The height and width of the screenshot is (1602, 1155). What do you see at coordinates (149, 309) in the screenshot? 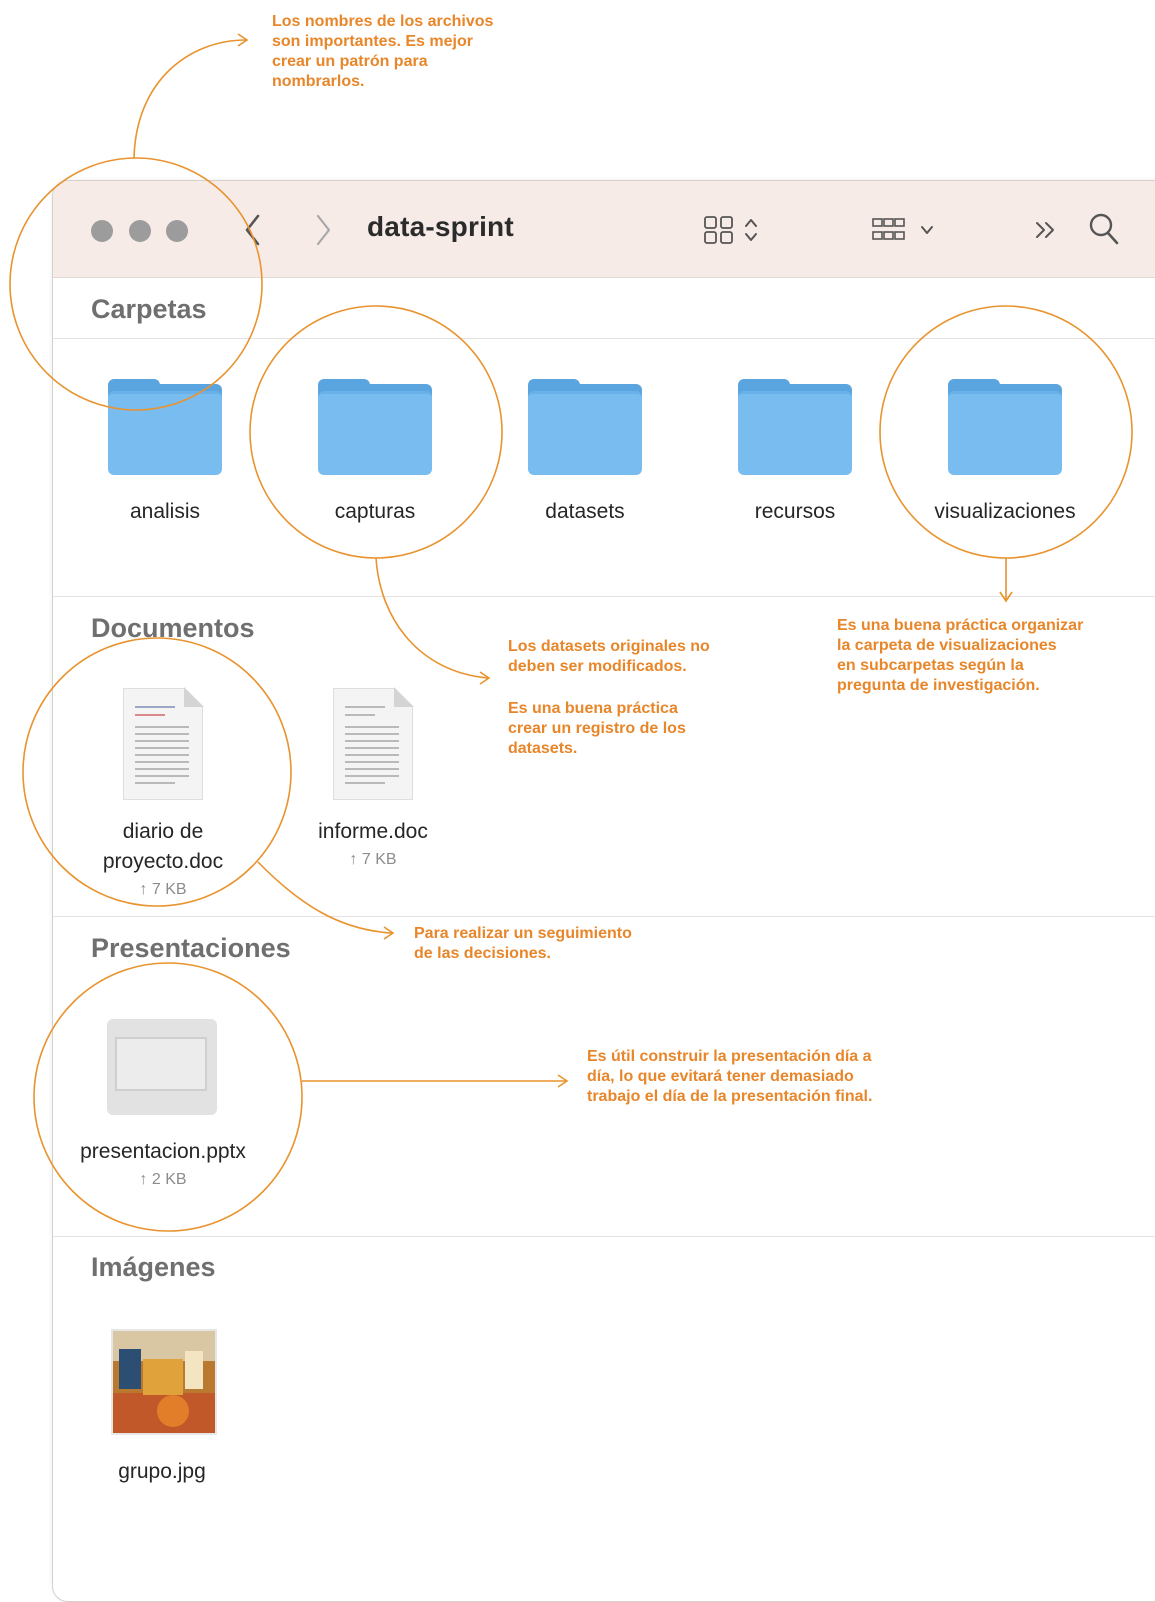
I see `section-header-folders: Carpetas` at bounding box center [149, 309].